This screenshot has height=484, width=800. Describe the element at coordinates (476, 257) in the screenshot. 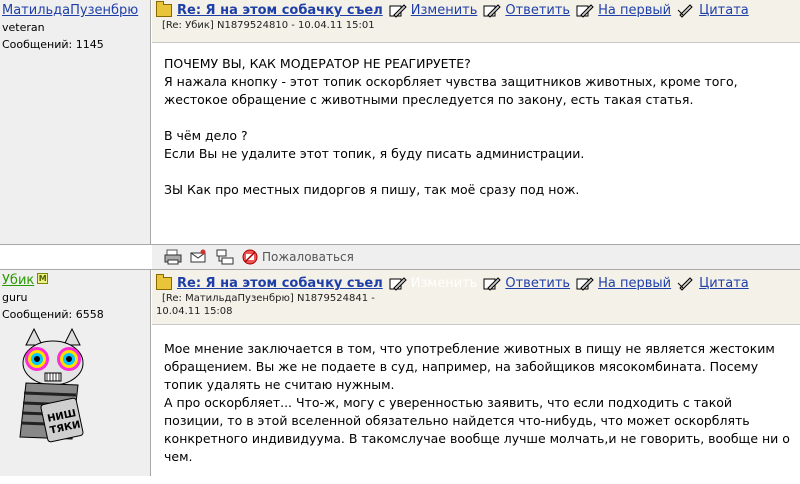

I see `post1-toolbar: Пожаловаться` at that location.